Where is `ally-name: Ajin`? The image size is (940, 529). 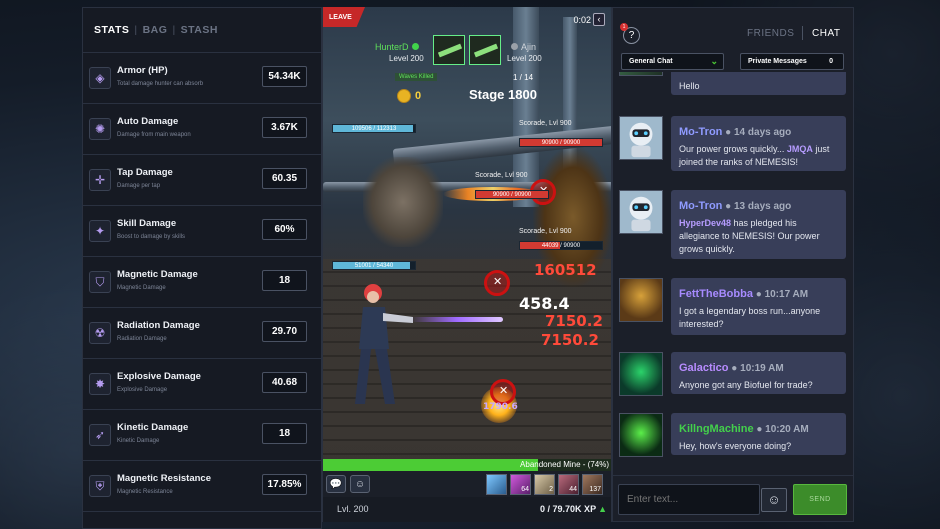
ally-name: Ajin is located at coordinates (523, 47).